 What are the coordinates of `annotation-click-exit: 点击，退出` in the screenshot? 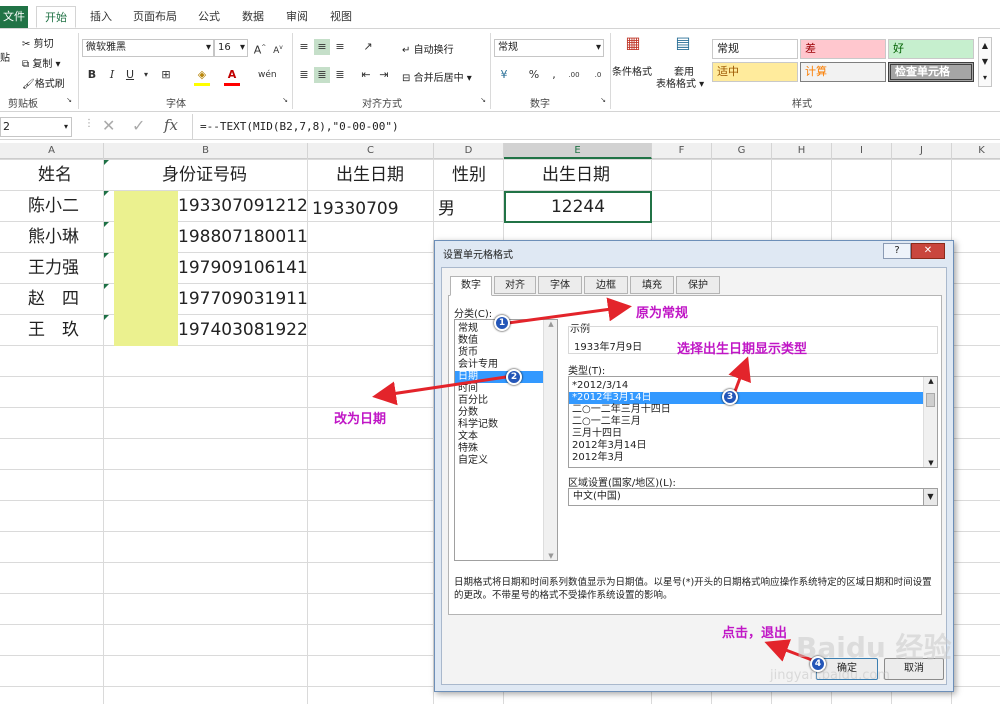 It's located at (755, 633).